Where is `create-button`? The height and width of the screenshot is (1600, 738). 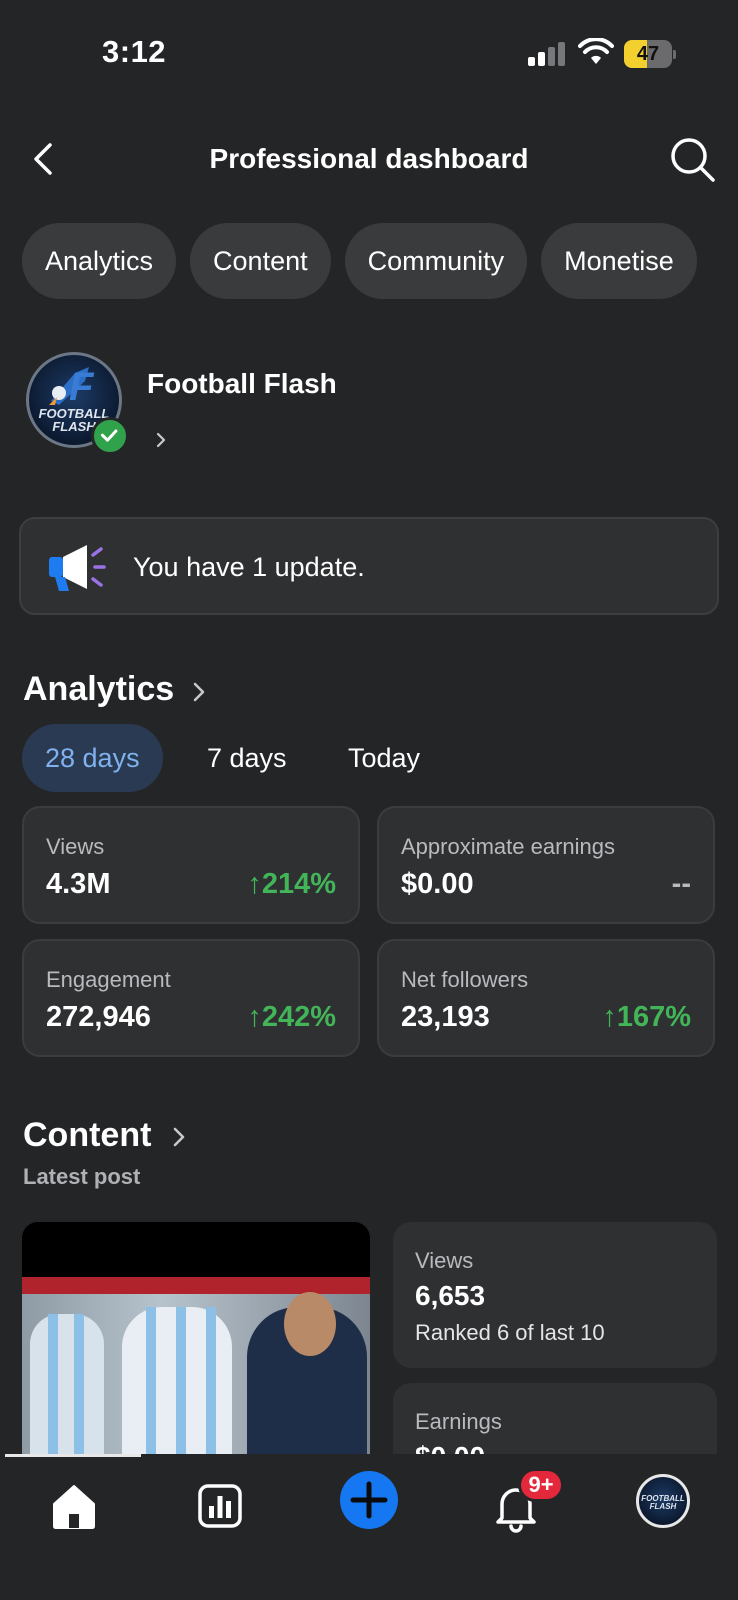
create-button is located at coordinates (369, 1500).